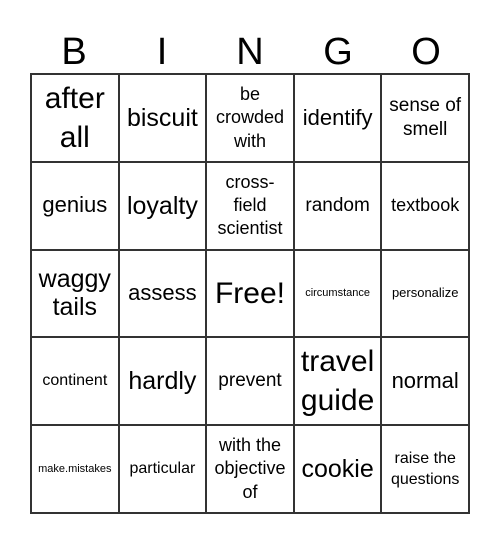 The height and width of the screenshot is (544, 500). What do you see at coordinates (250, 469) in the screenshot?
I see `bingo-cell: with the objective of` at bounding box center [250, 469].